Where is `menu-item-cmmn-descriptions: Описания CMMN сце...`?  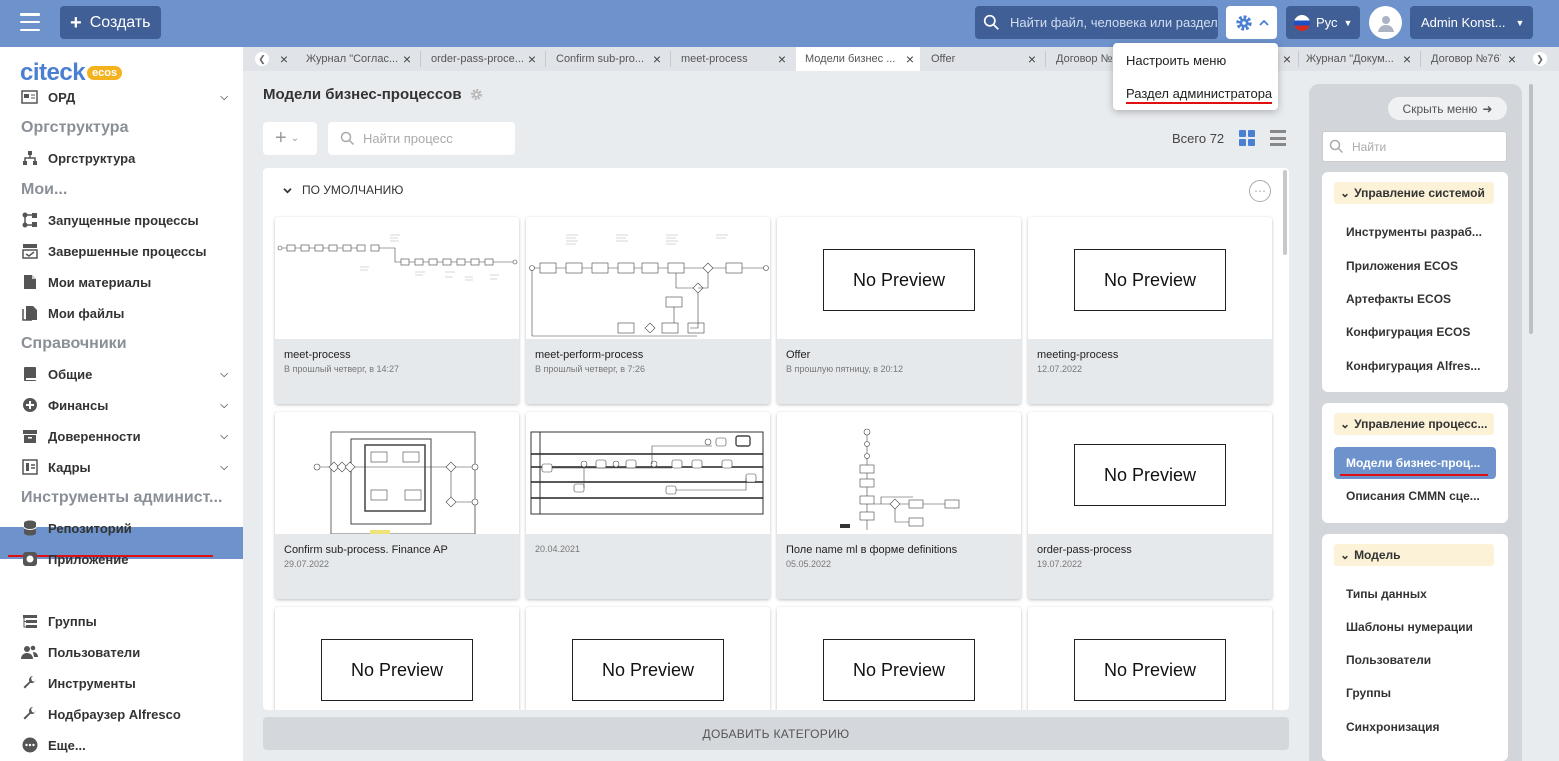 menu-item-cmmn-descriptions: Описания CMMN сце... is located at coordinates (1413, 496).